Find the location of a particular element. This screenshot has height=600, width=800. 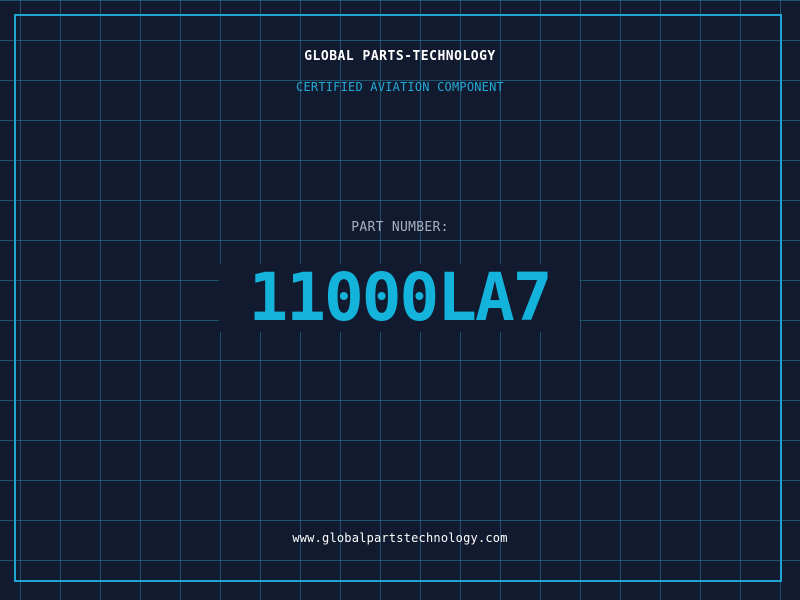

part-number-value: 11000LA7 is located at coordinates (400, 297).